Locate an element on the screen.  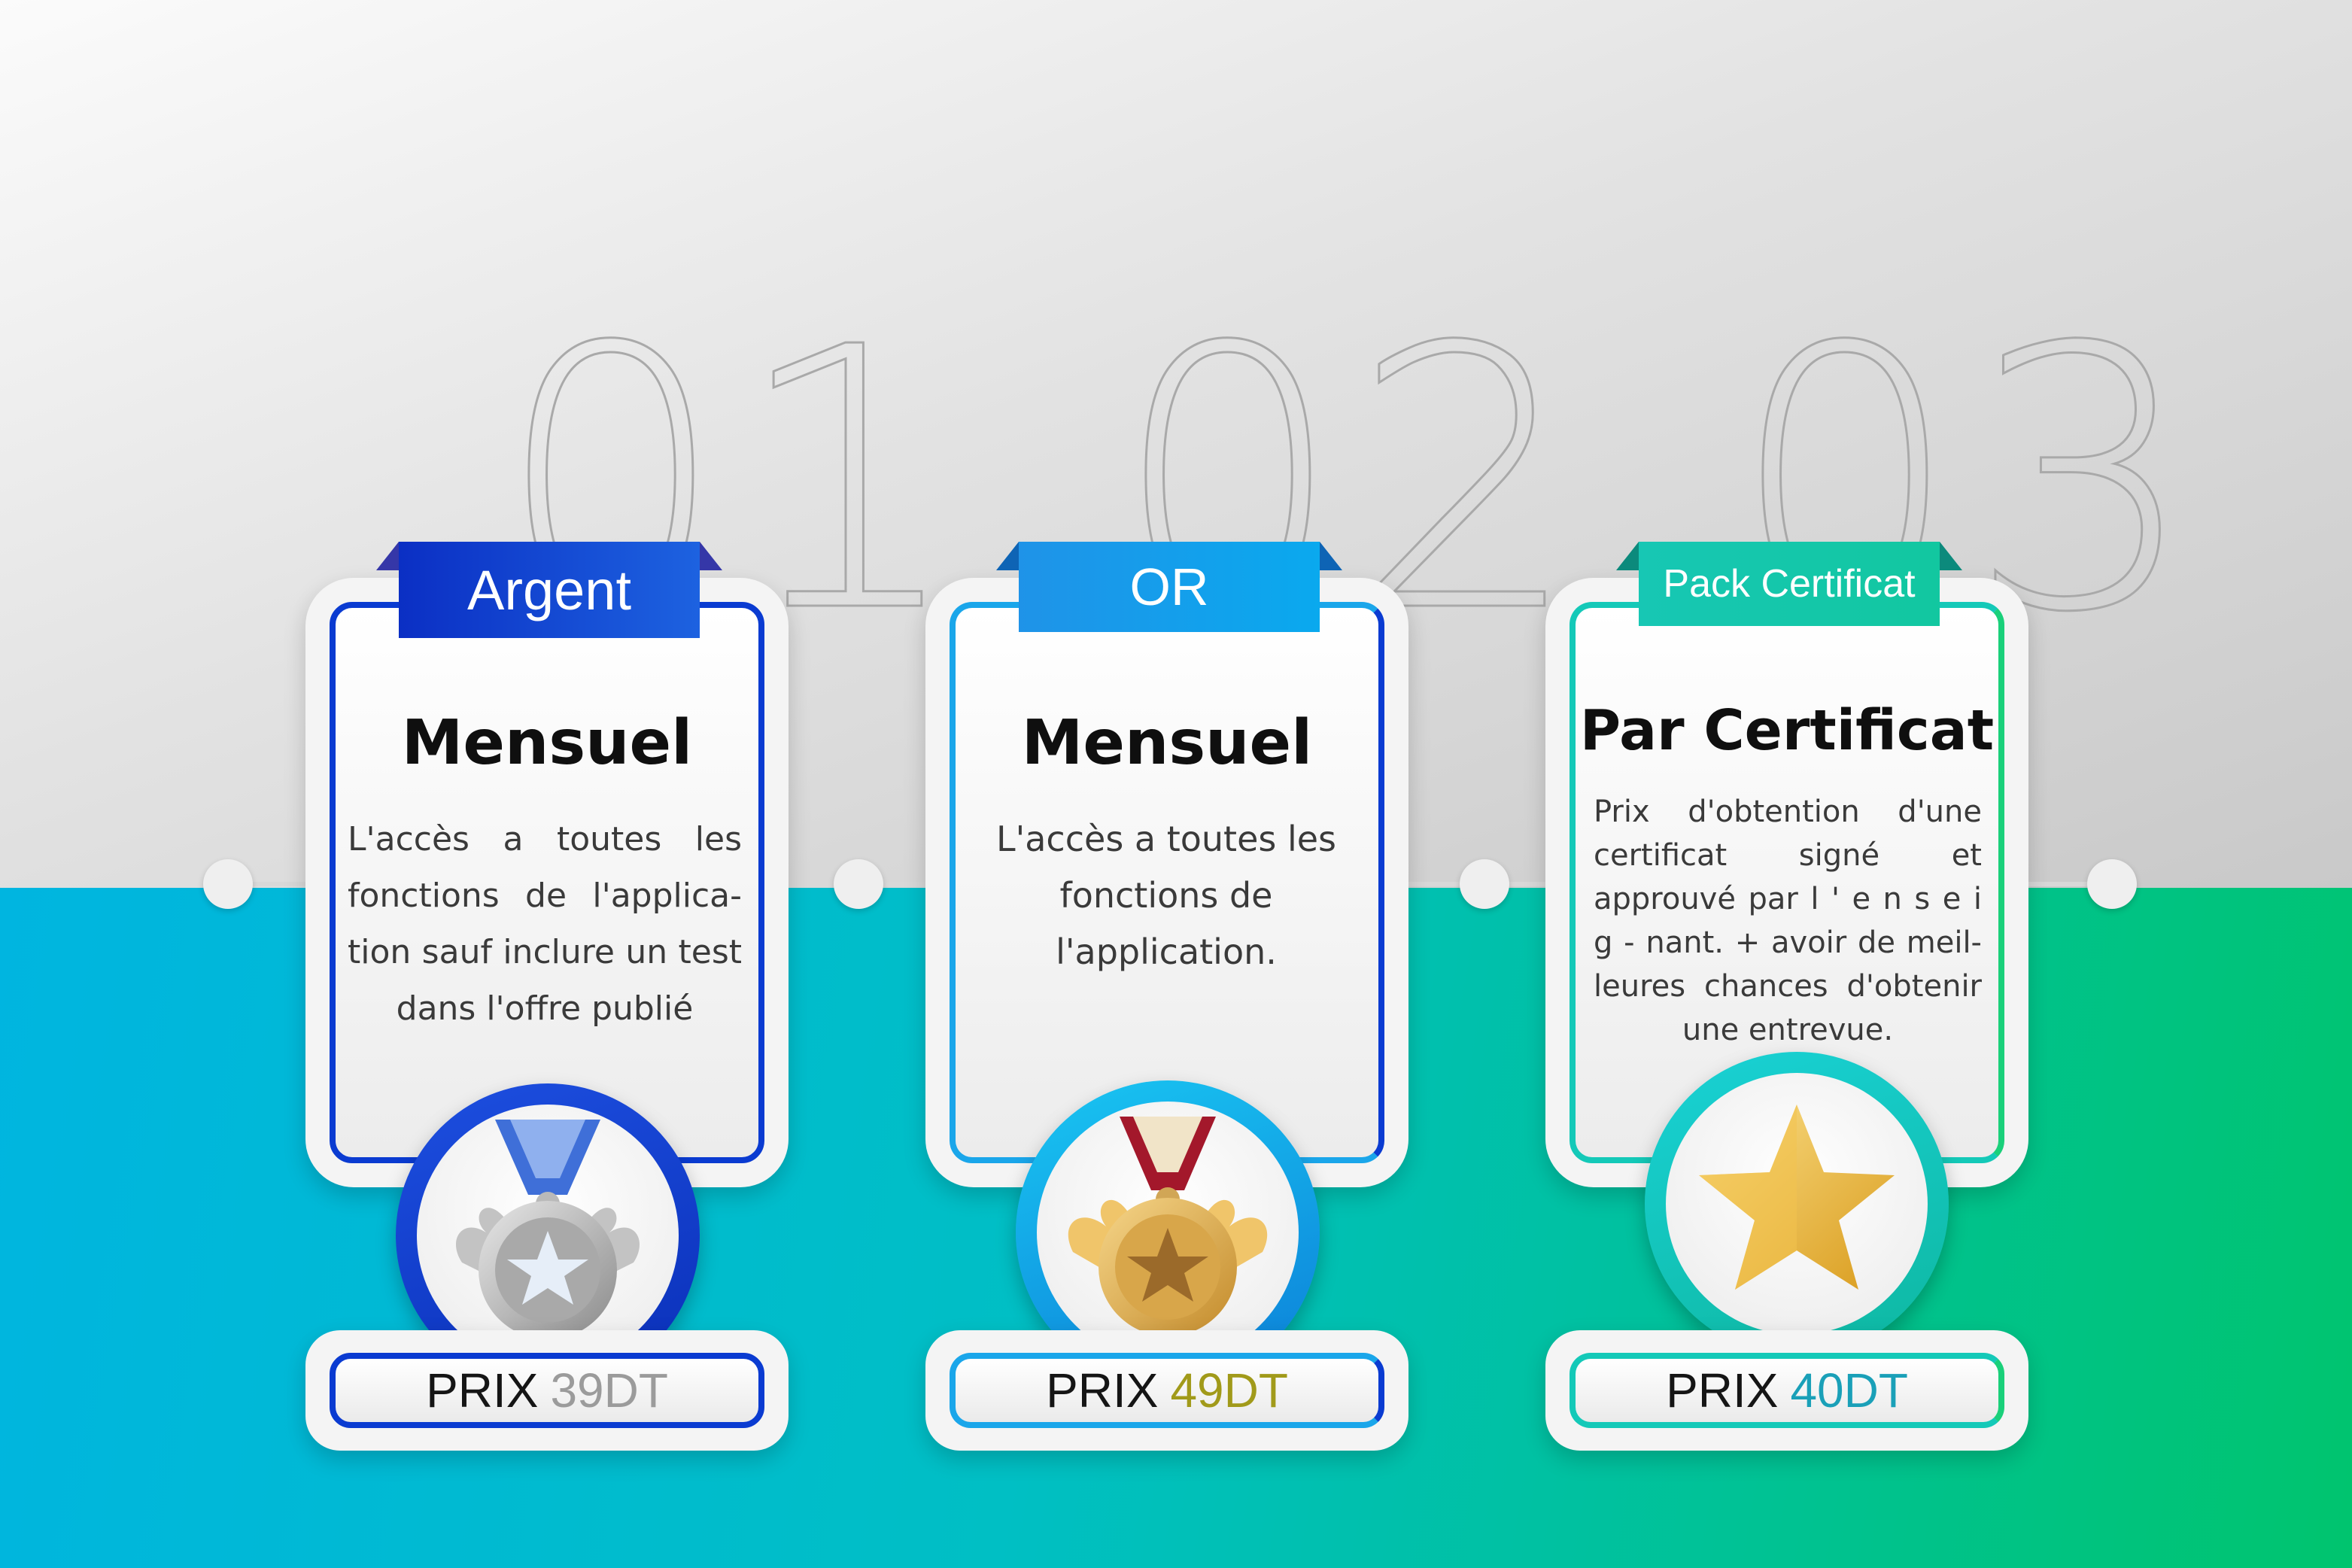
price-box-or: PRIX 49DT is located at coordinates (1166, 1390).